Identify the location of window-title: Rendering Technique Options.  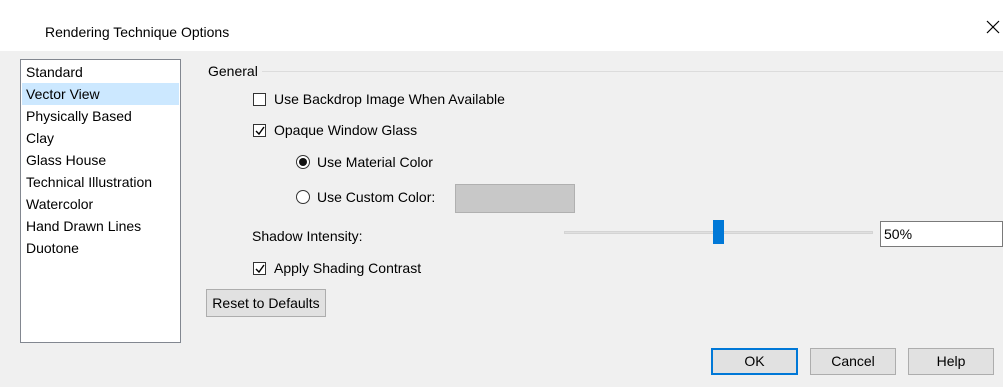
(137, 32).